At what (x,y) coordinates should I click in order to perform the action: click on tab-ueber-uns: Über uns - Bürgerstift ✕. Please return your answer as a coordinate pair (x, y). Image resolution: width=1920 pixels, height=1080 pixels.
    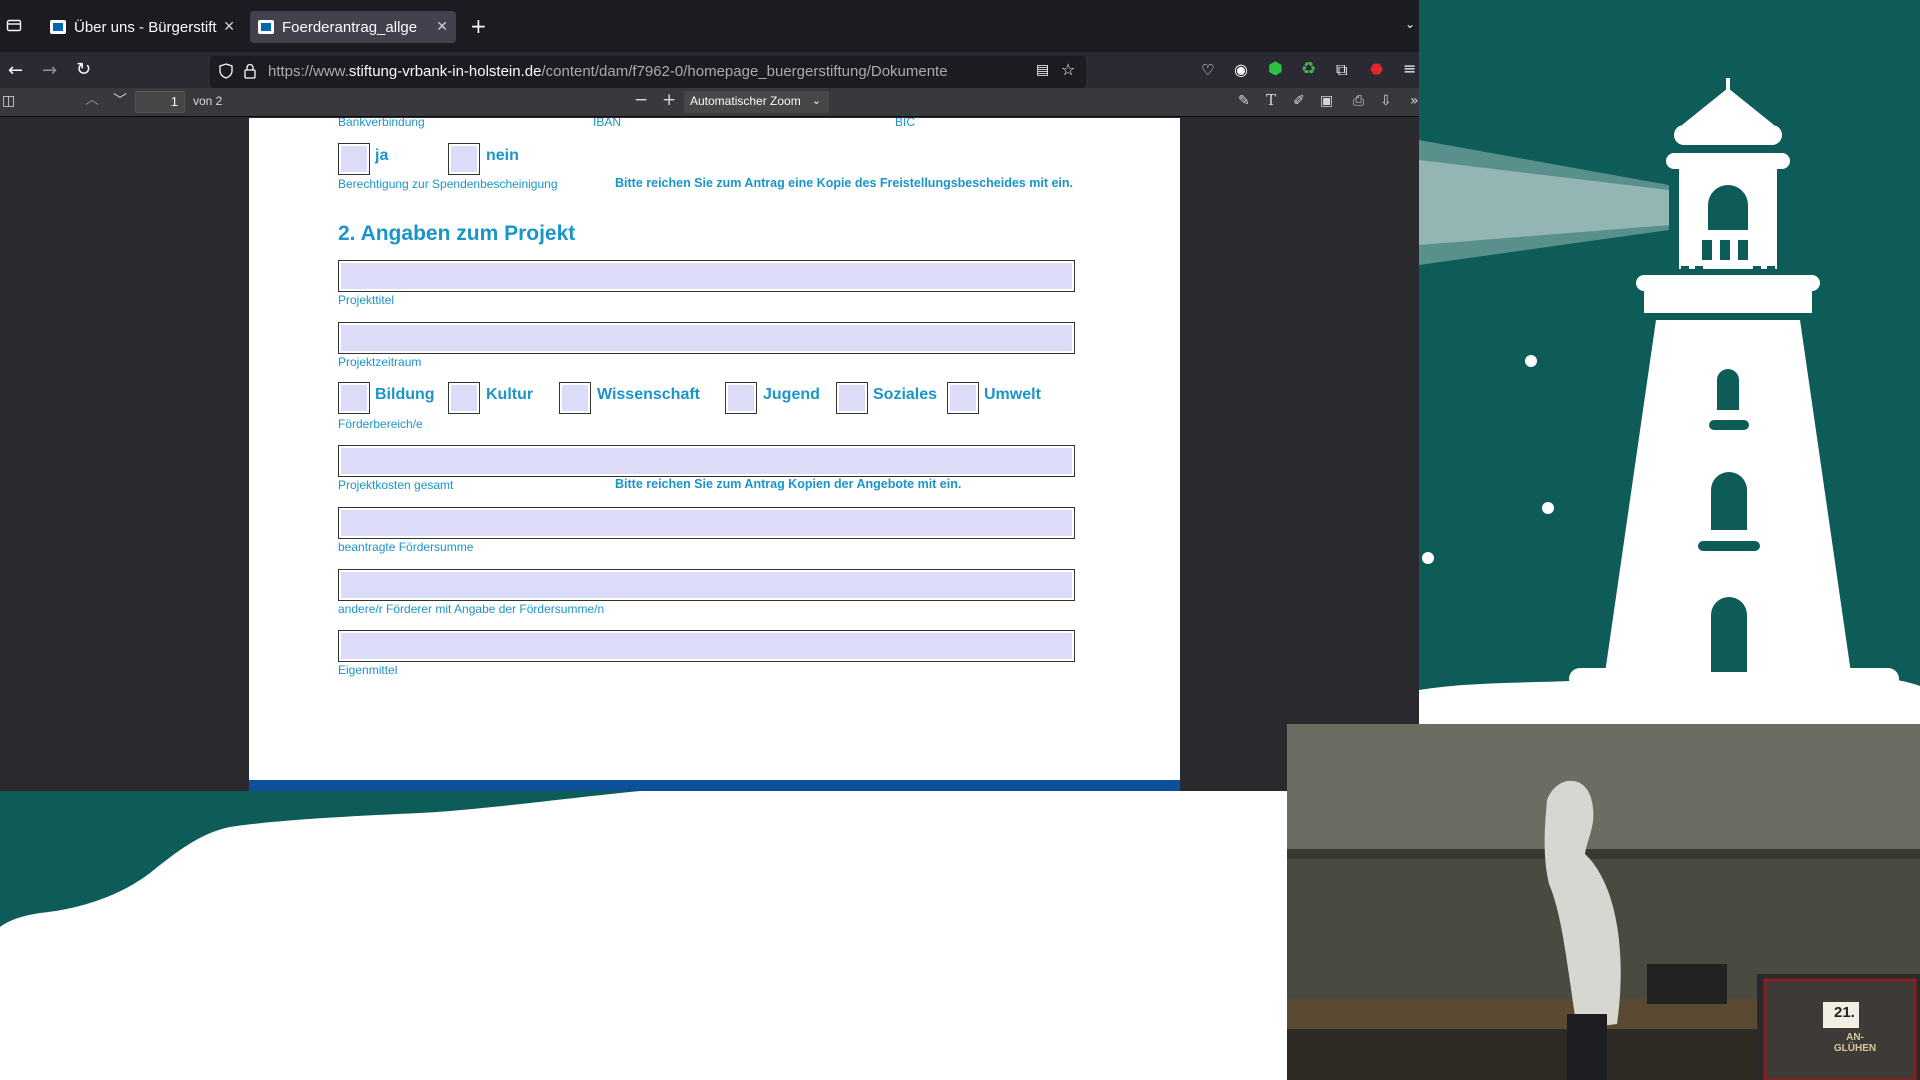
    Looking at the image, I should click on (142, 27).